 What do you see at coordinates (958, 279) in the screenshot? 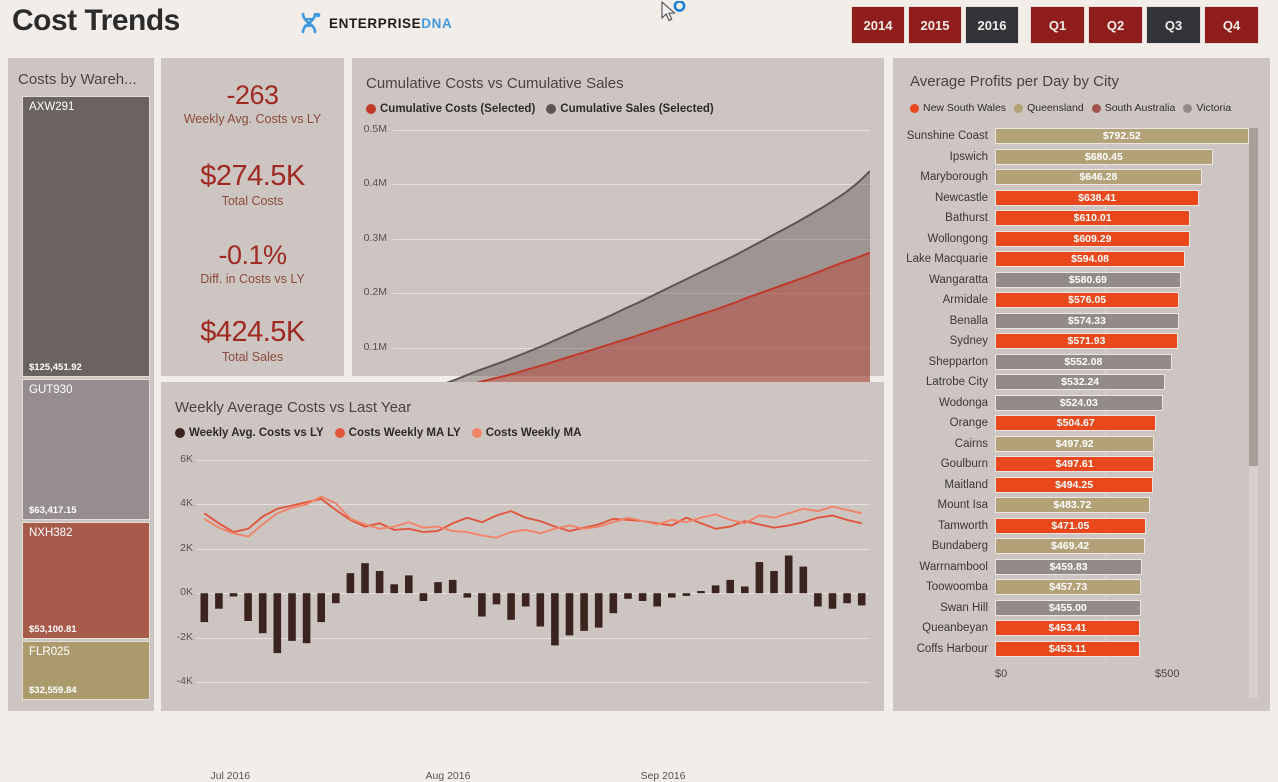
I see `city-name: Wangaratta` at bounding box center [958, 279].